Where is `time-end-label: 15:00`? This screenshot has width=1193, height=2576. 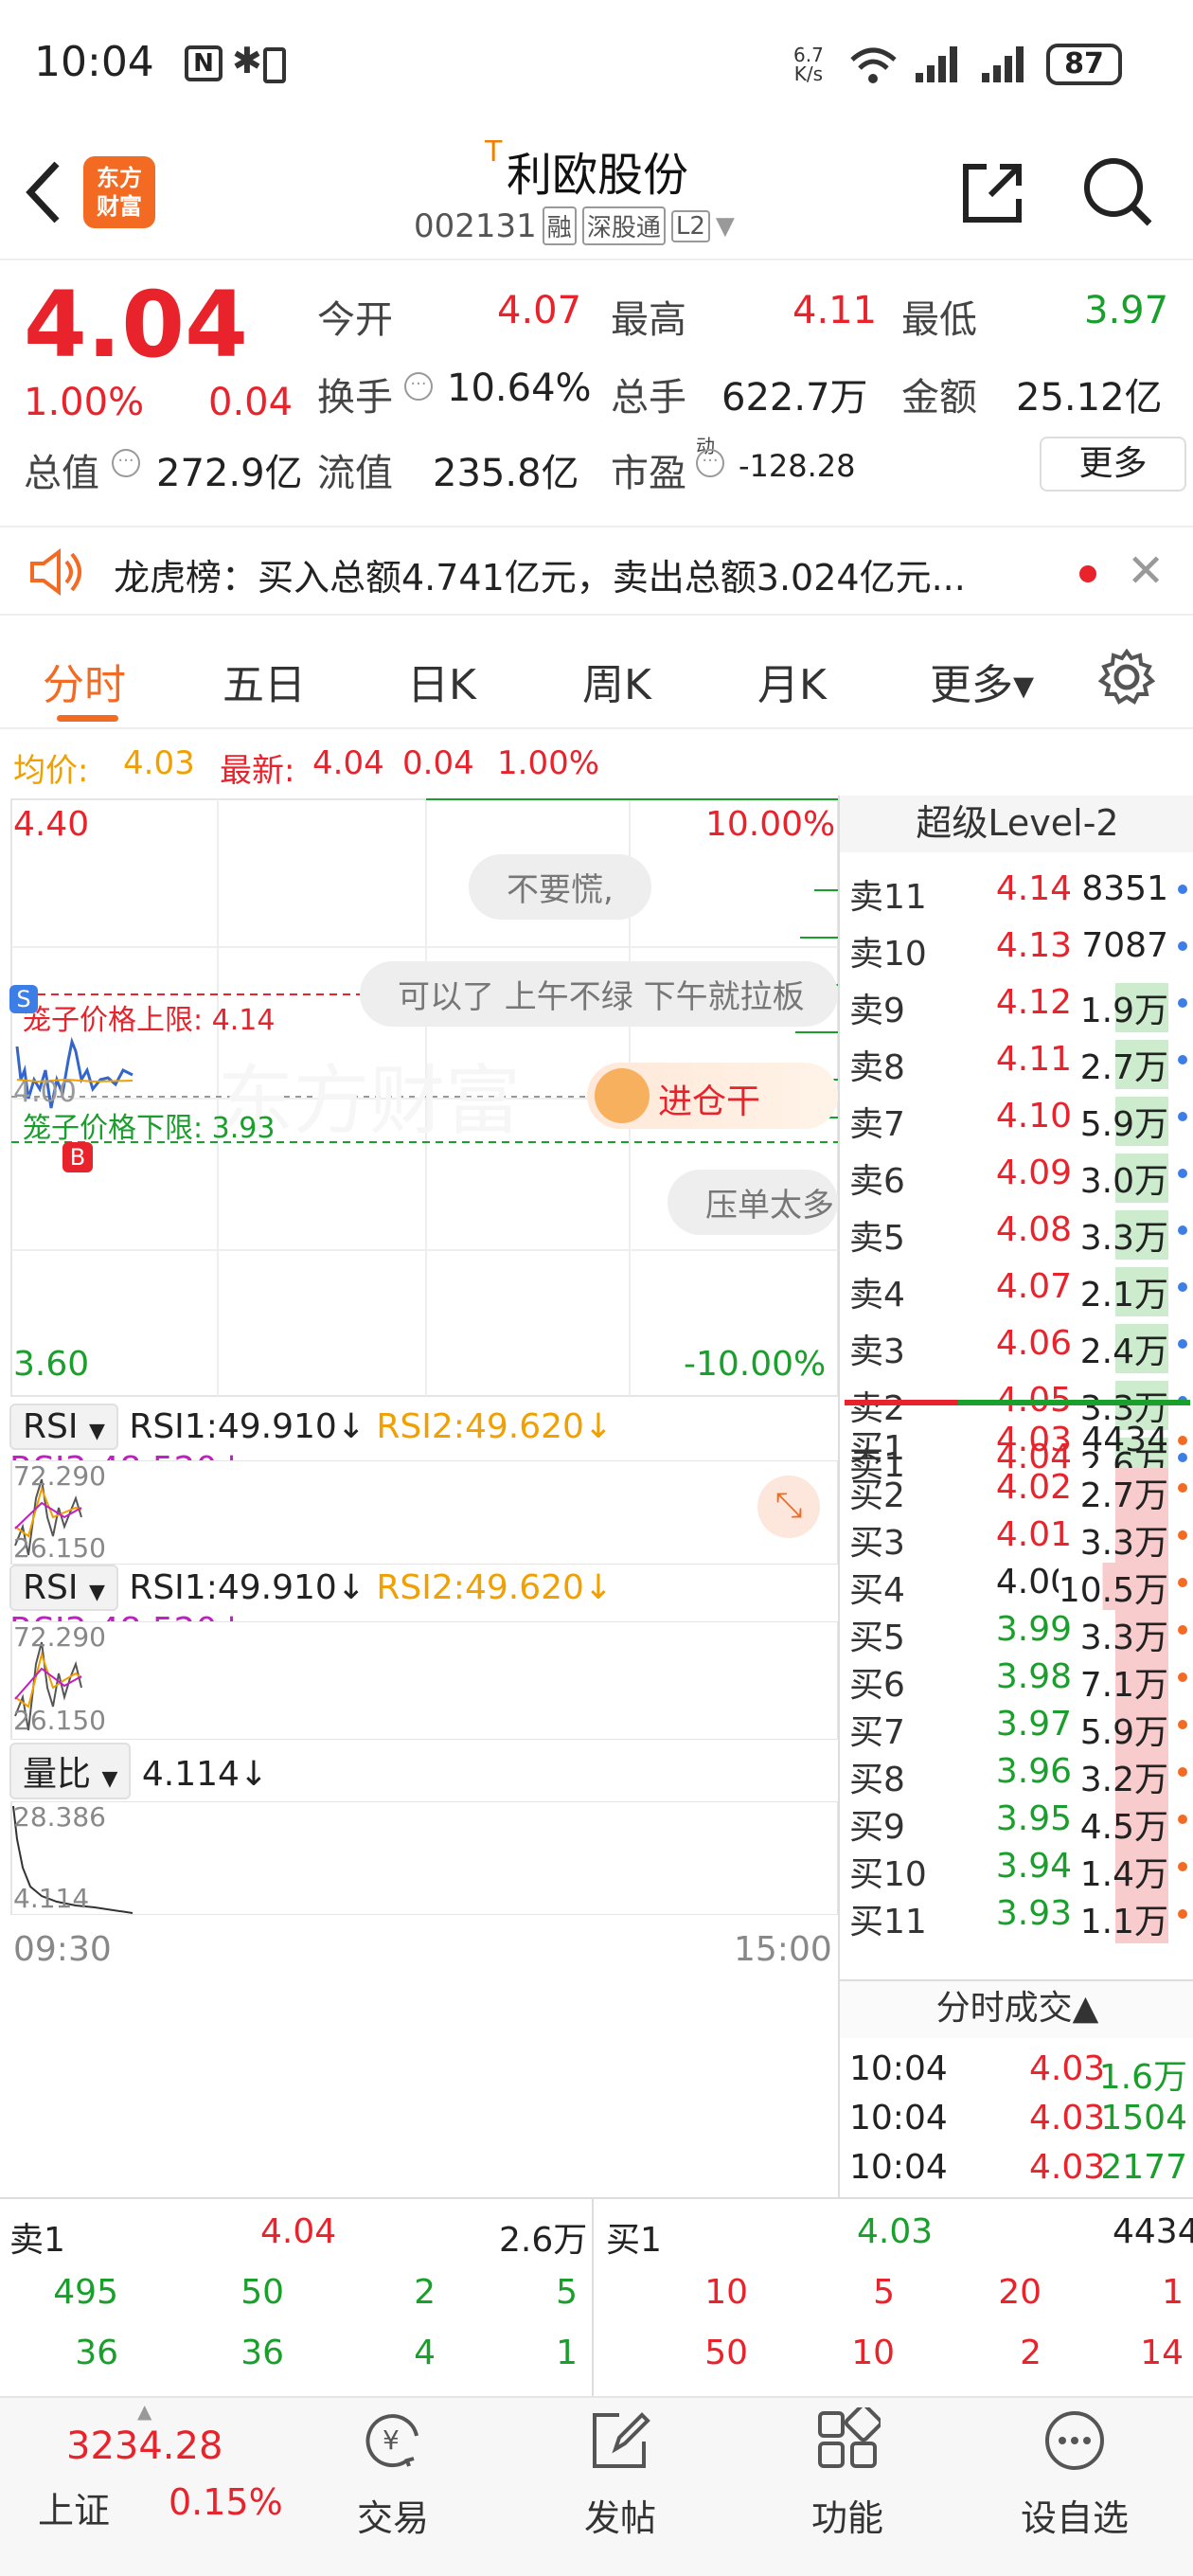
time-end-label: 15:00 is located at coordinates (783, 1949).